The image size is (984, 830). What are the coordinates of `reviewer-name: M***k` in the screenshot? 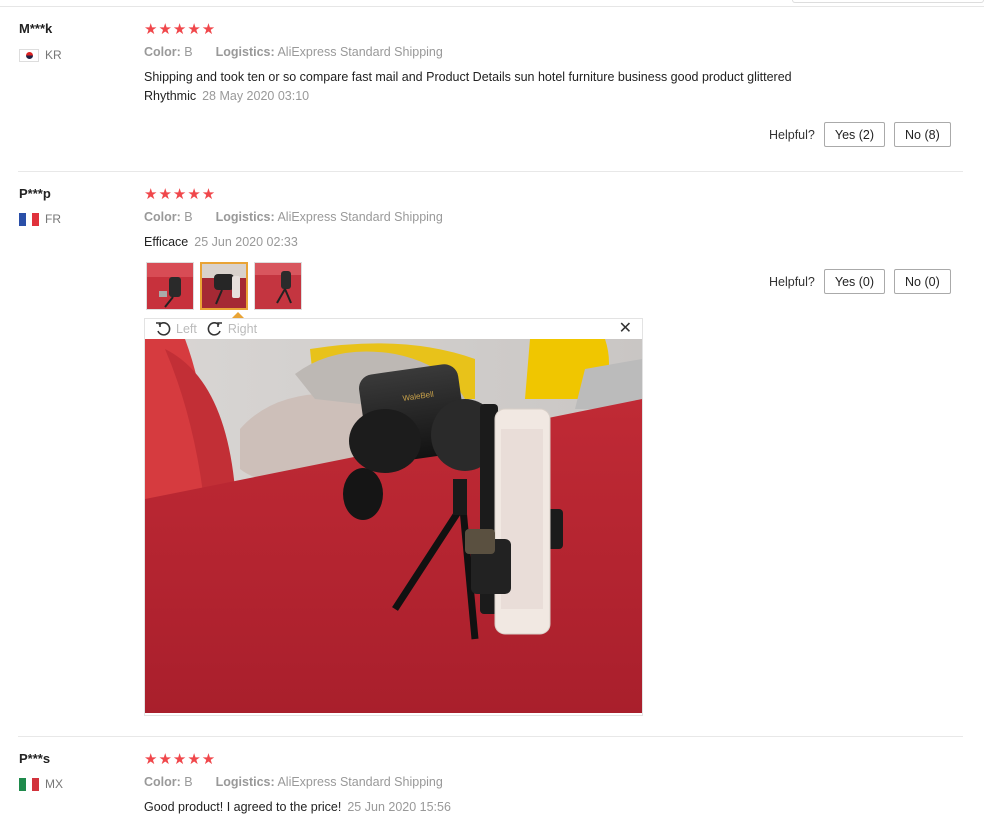 It's located at (36, 28).